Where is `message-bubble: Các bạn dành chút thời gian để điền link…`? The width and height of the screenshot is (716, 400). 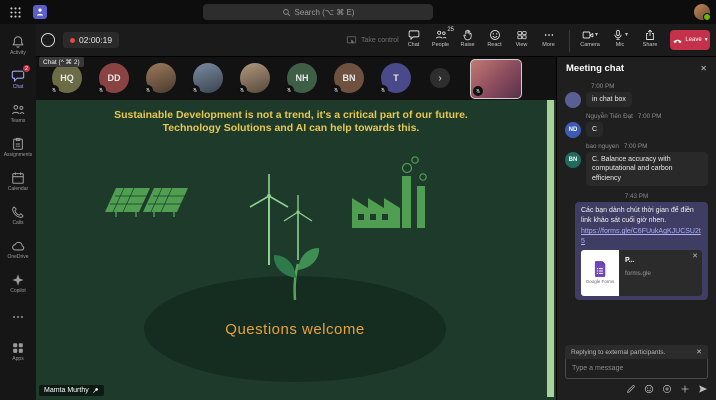 message-bubble: Các bạn dành chút thời gian để điền link… is located at coordinates (641, 251).